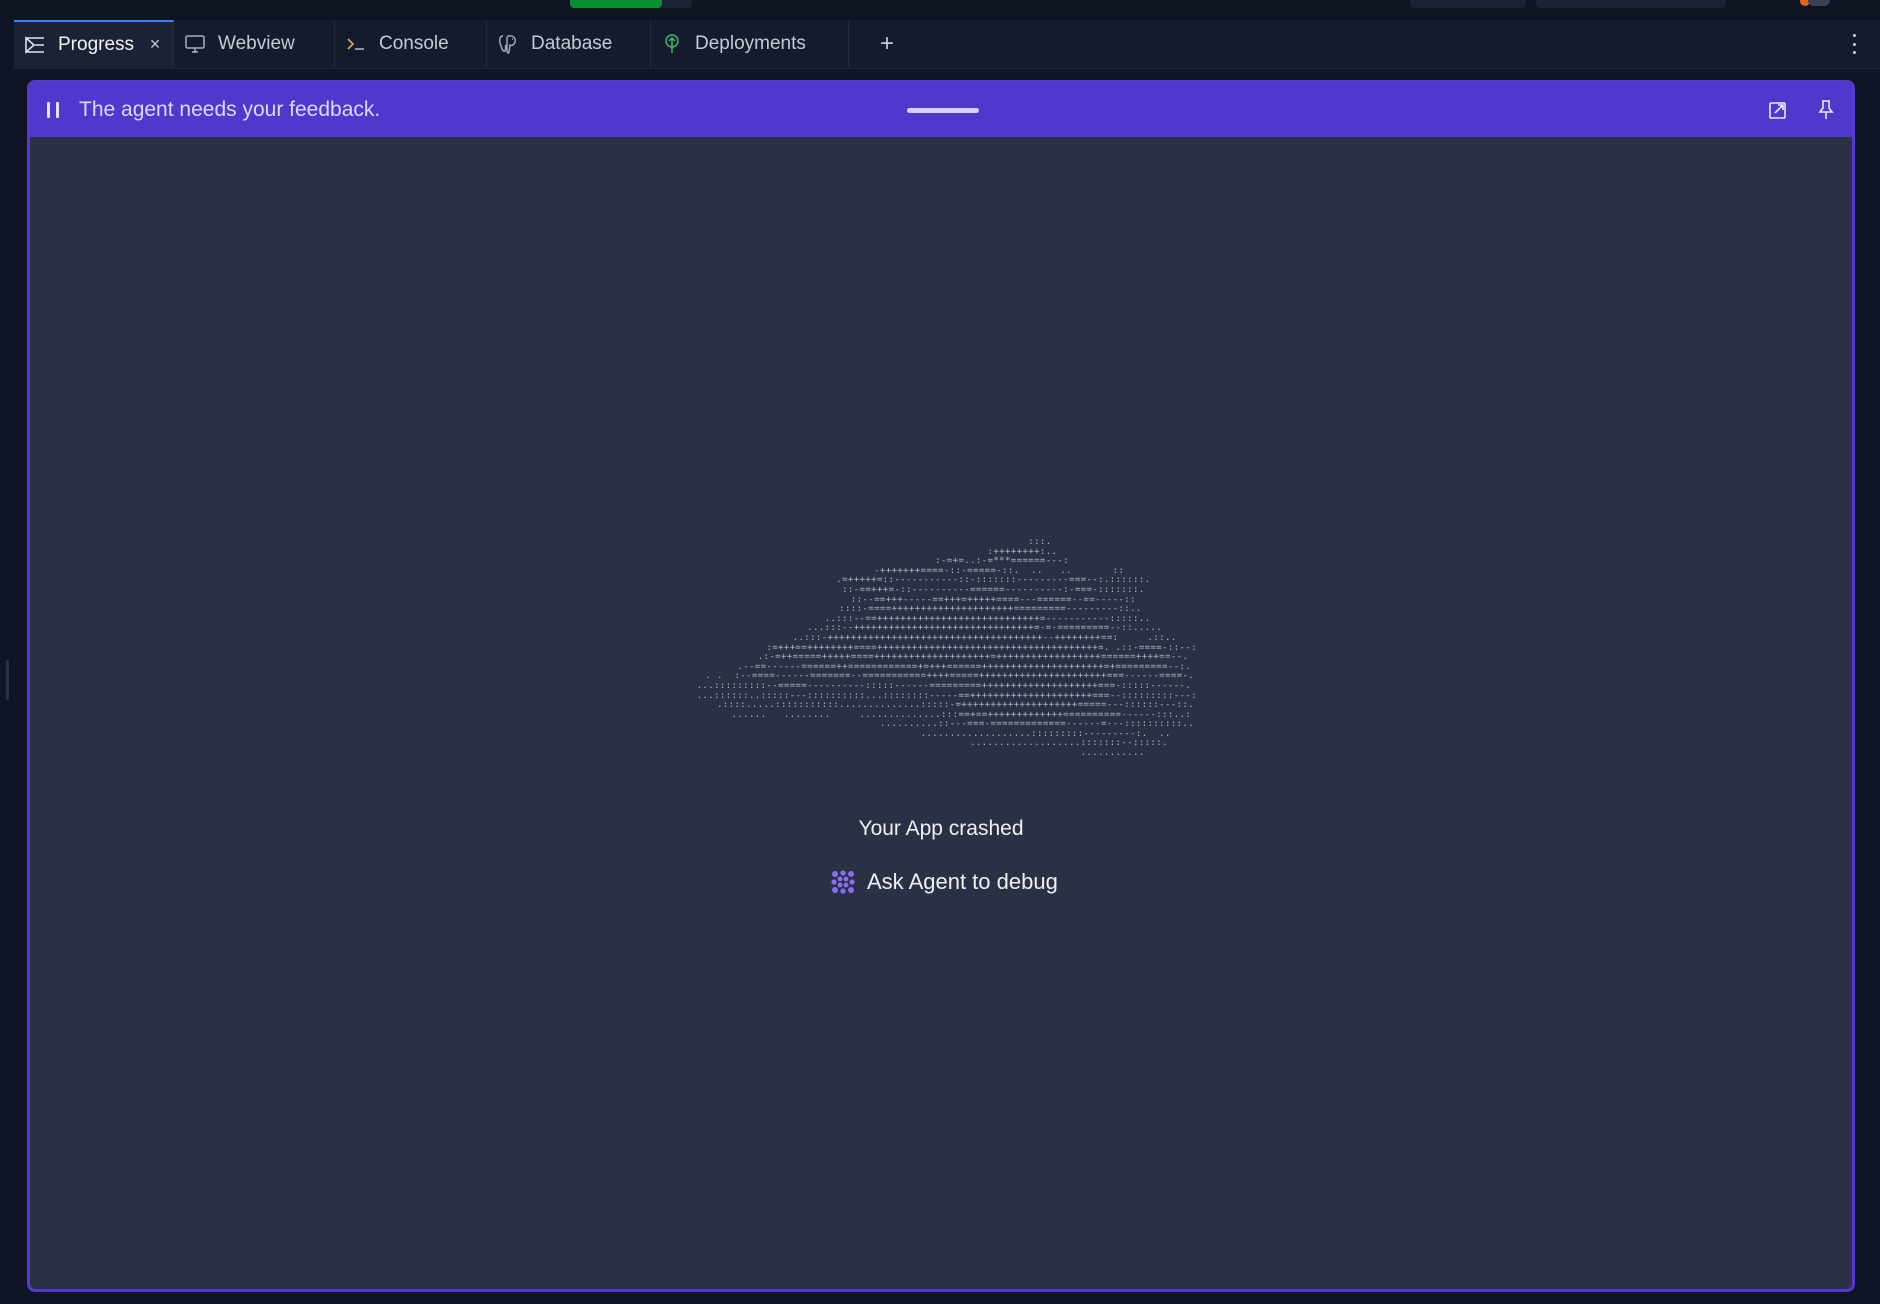 The width and height of the screenshot is (1880, 1304). I want to click on close-icon: ×, so click(155, 44).